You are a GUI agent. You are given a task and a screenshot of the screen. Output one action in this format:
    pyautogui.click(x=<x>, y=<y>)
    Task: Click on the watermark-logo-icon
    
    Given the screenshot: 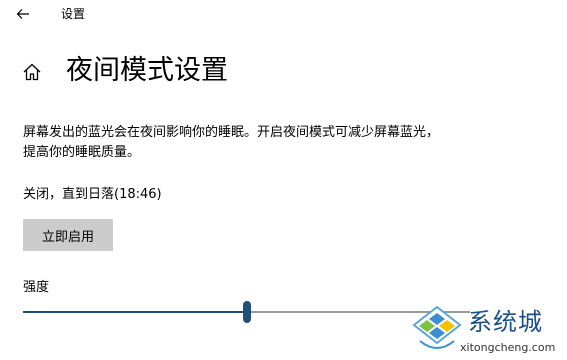 What is the action you would take?
    pyautogui.click(x=437, y=327)
    